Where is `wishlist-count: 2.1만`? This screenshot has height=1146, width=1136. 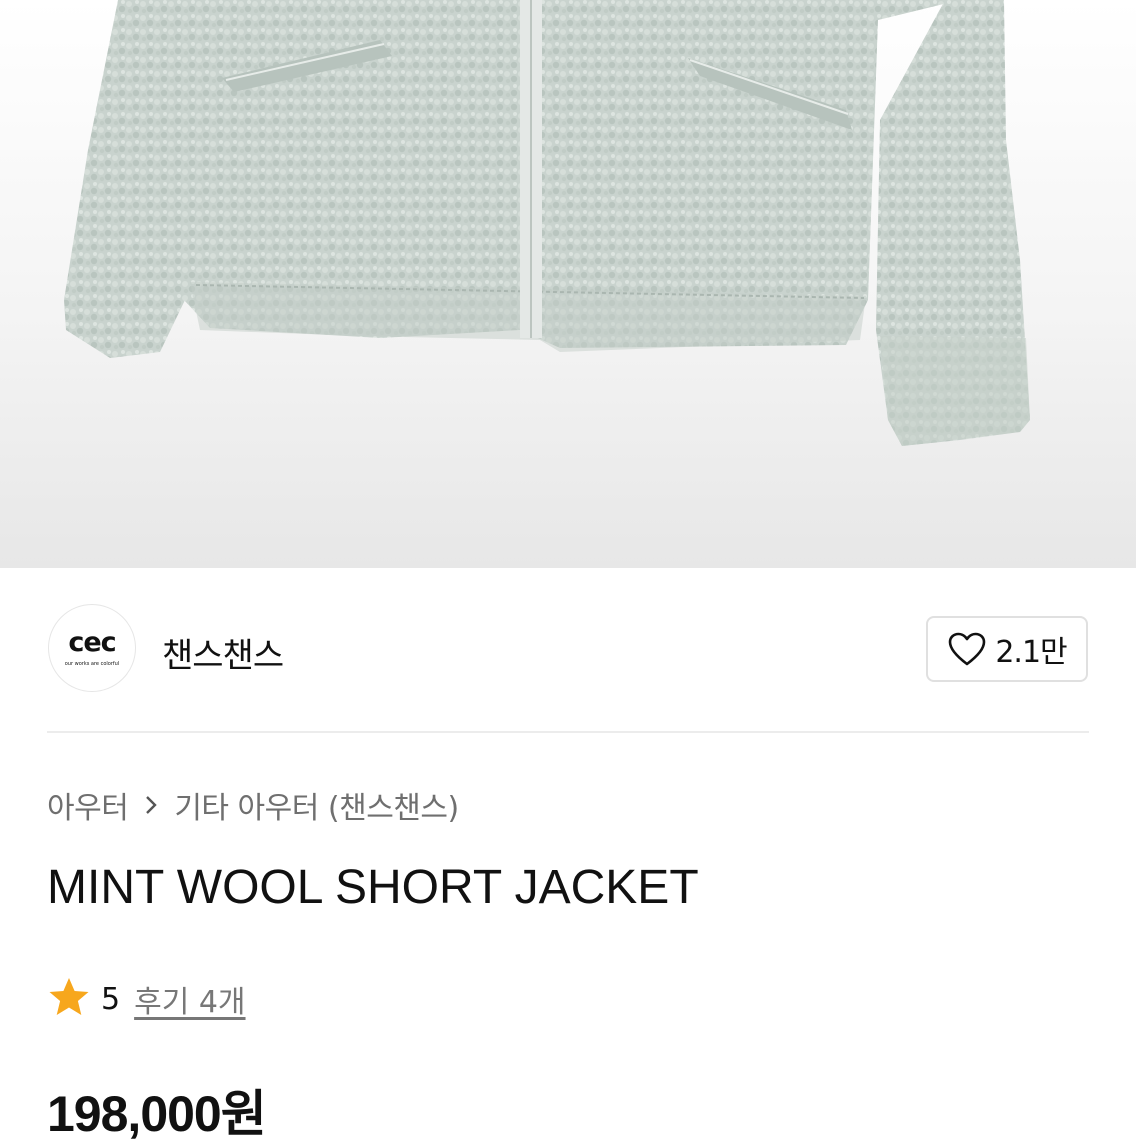
wishlist-count: 2.1만 is located at coordinates (1031, 652).